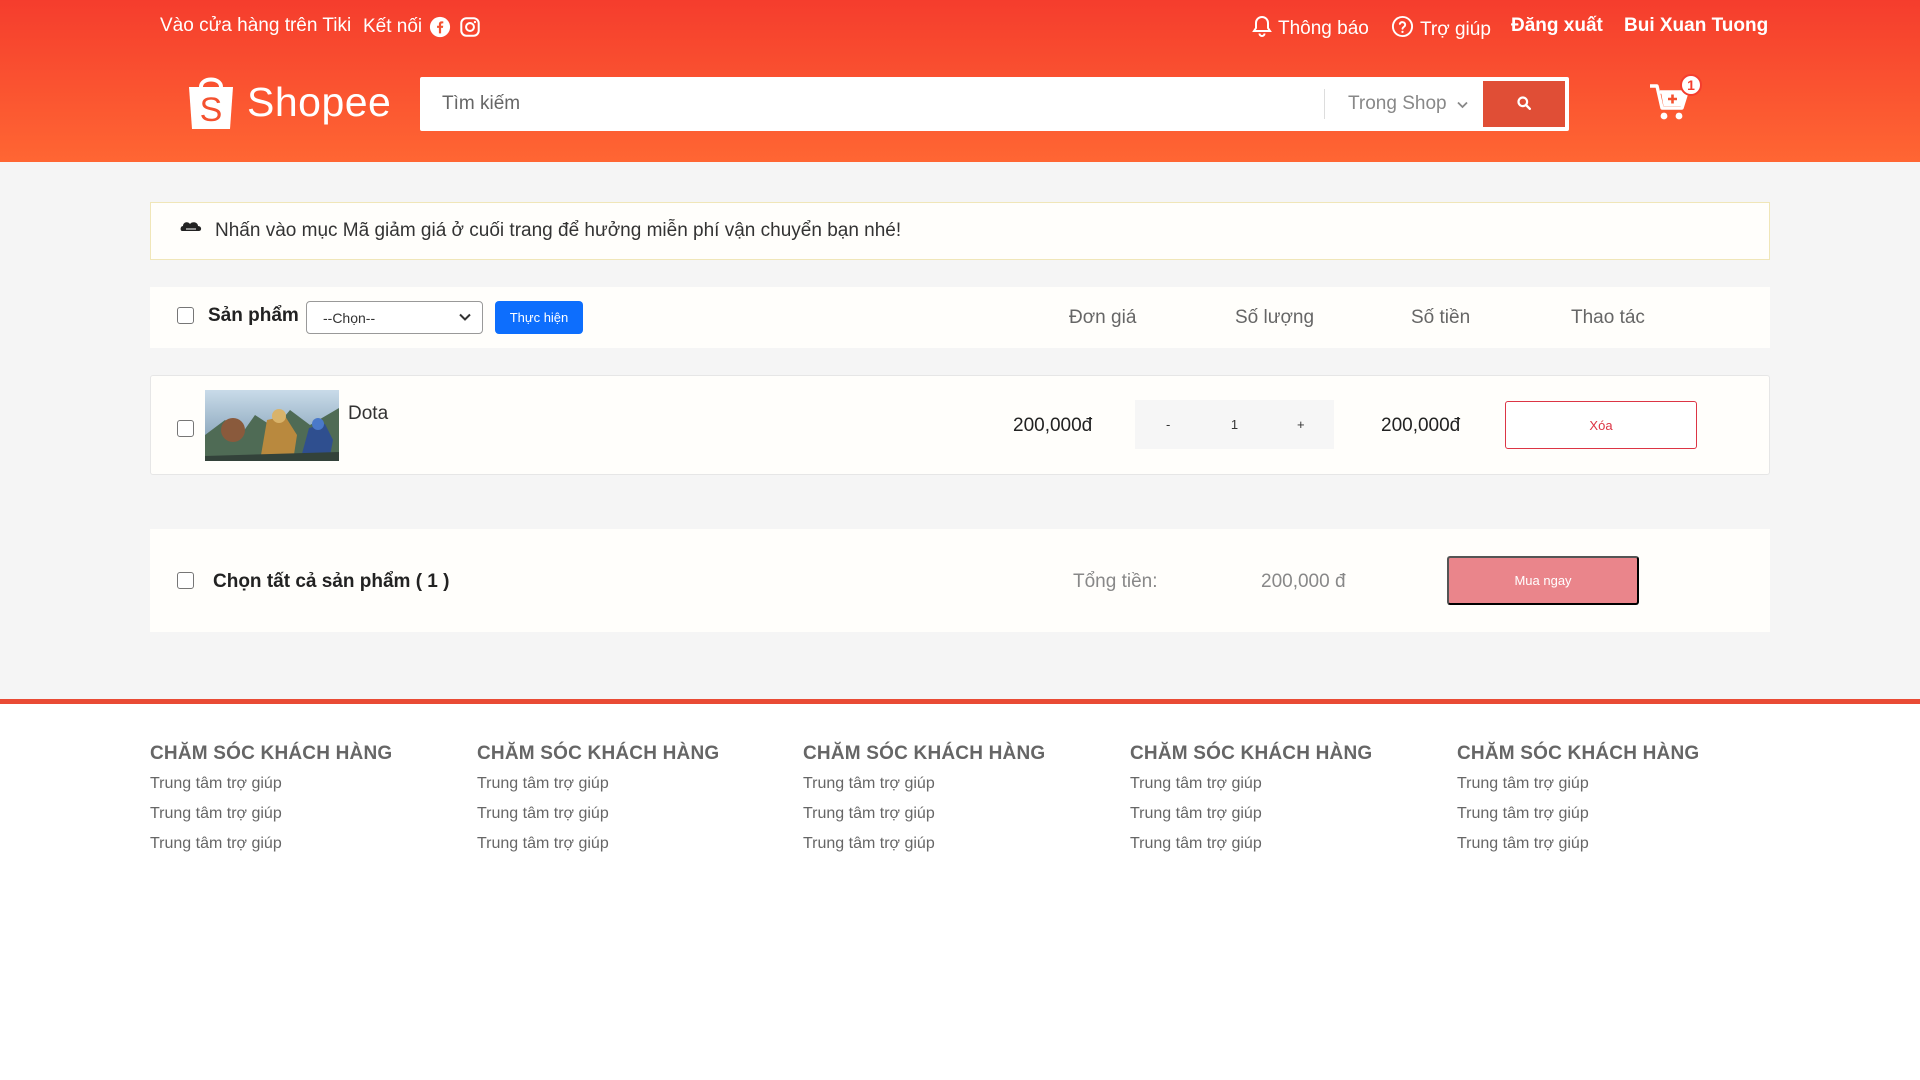 This screenshot has width=1920, height=1080. I want to click on notifications-label: Thông báo, so click(1323, 28).